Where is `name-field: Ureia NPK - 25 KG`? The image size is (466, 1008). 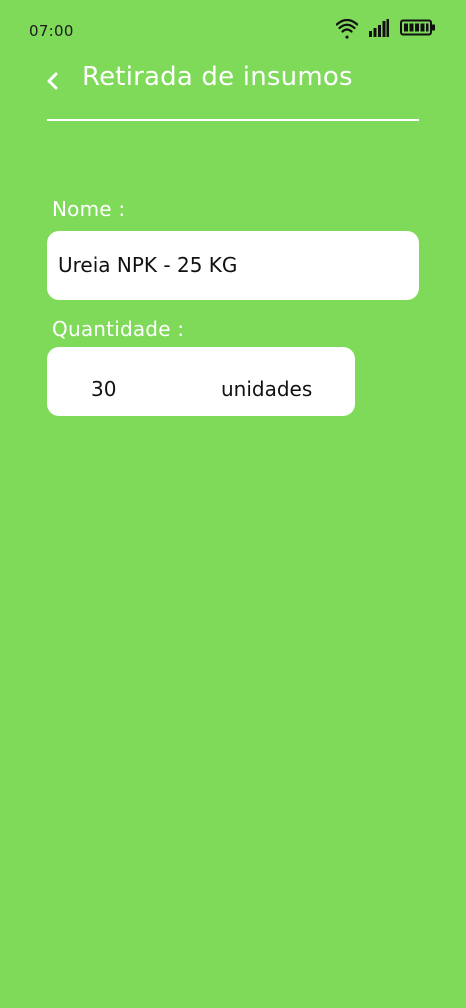 name-field: Ureia NPK - 25 KG is located at coordinates (233, 265).